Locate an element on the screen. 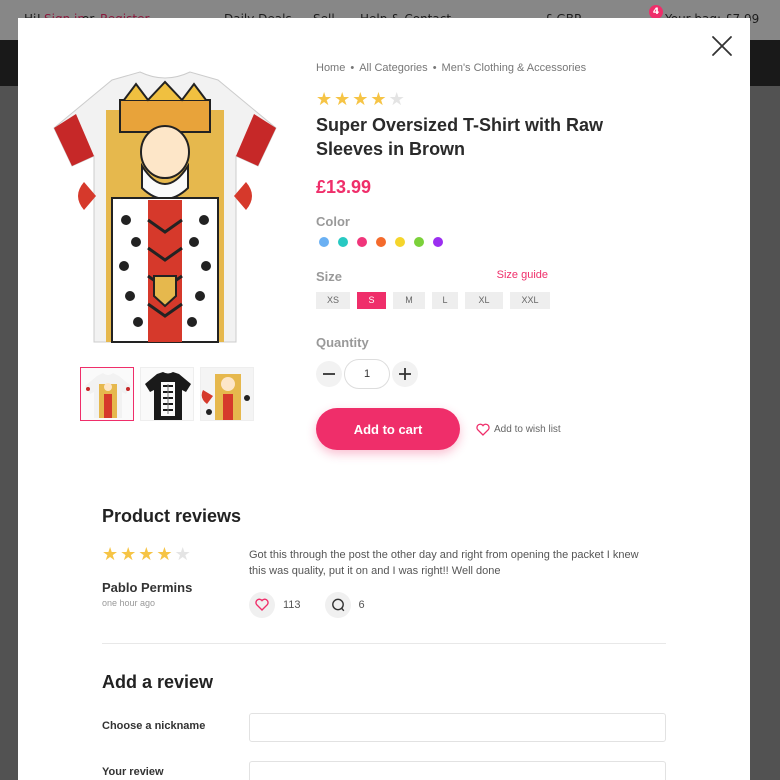  review-rating: ★ ★ ★ ★ ★ is located at coordinates (146, 555).